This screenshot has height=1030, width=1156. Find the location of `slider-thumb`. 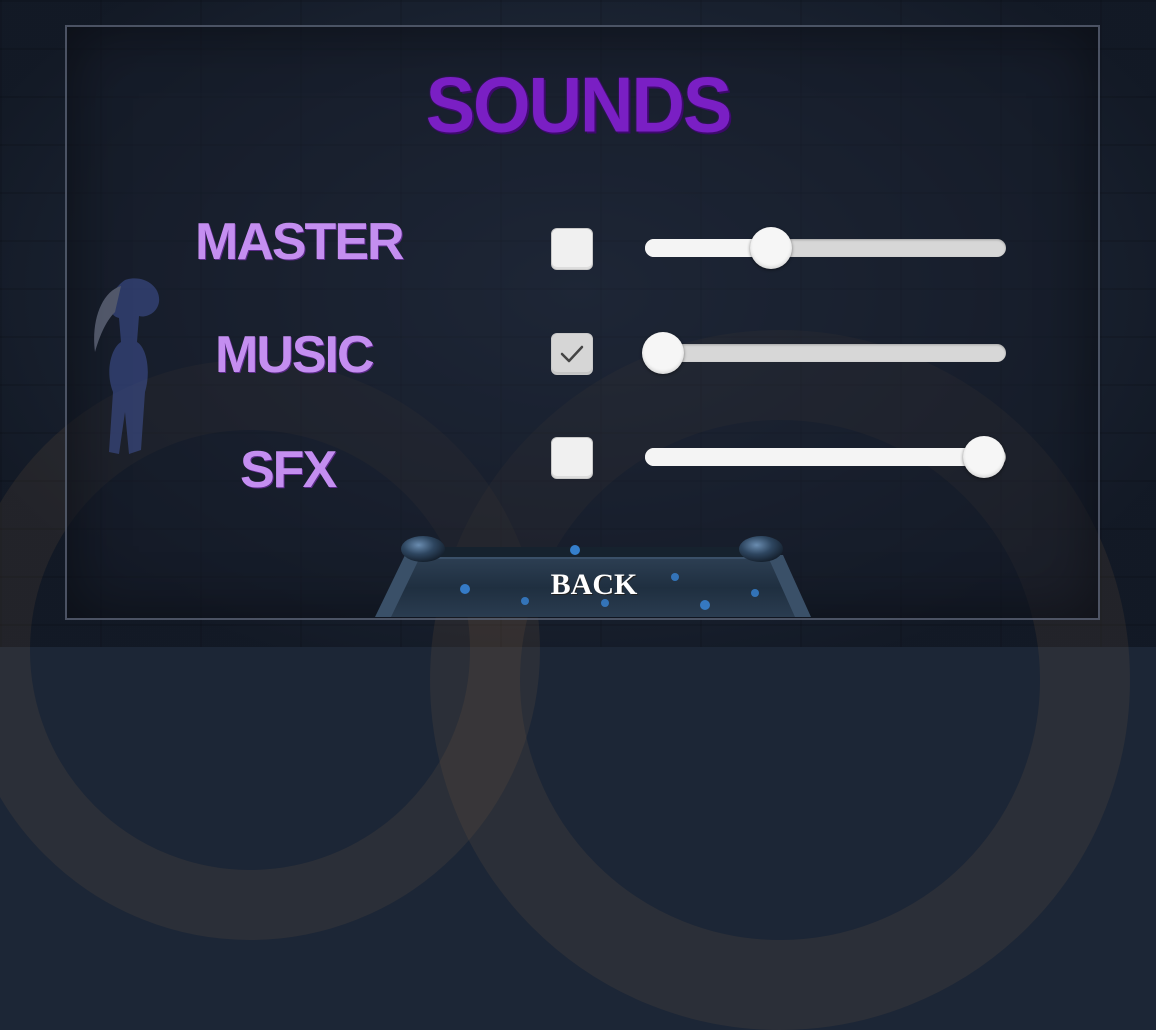

slider-thumb is located at coordinates (663, 353).